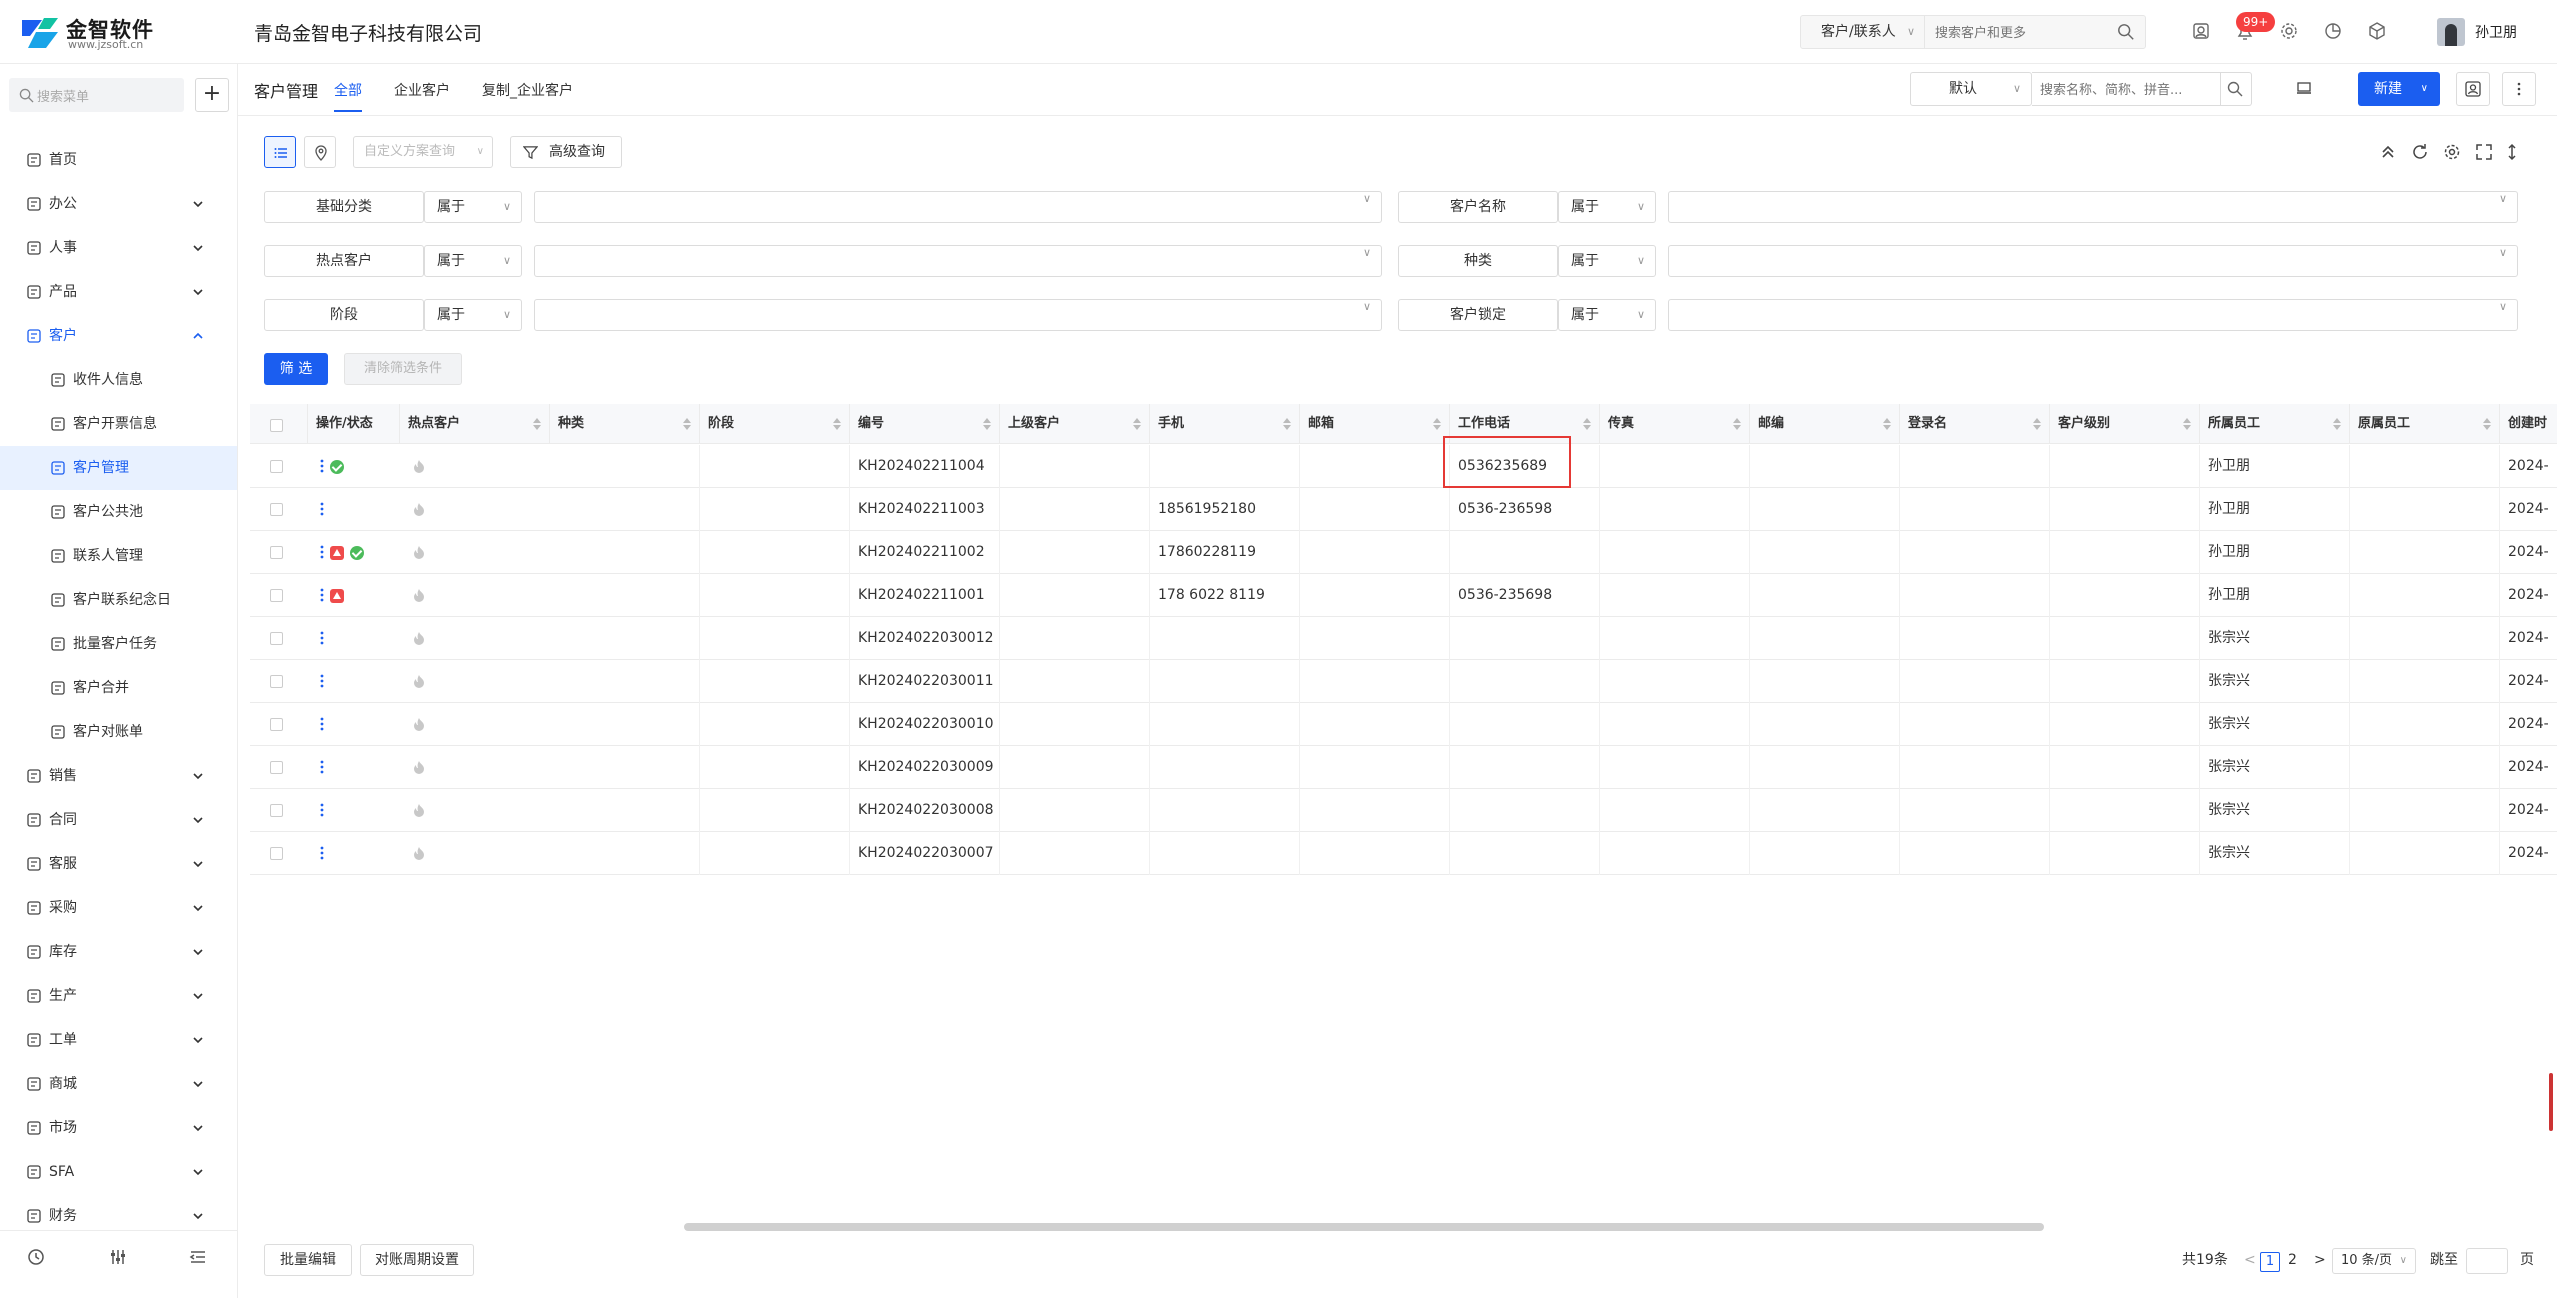 Image resolution: width=2557 pixels, height=1298 pixels. What do you see at coordinates (1403, 552) in the screenshot?
I see `table-row: KH202402211002 17860228119 孙卫朋 2024-` at bounding box center [1403, 552].